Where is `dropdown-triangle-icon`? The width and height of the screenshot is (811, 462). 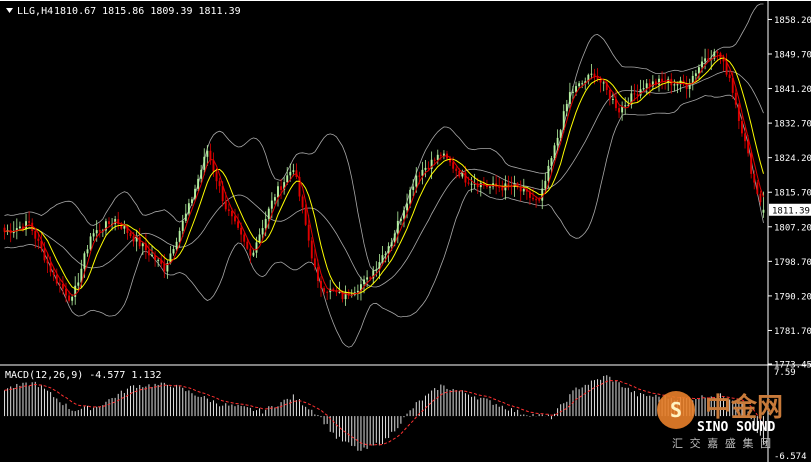 dropdown-triangle-icon is located at coordinates (9, 10).